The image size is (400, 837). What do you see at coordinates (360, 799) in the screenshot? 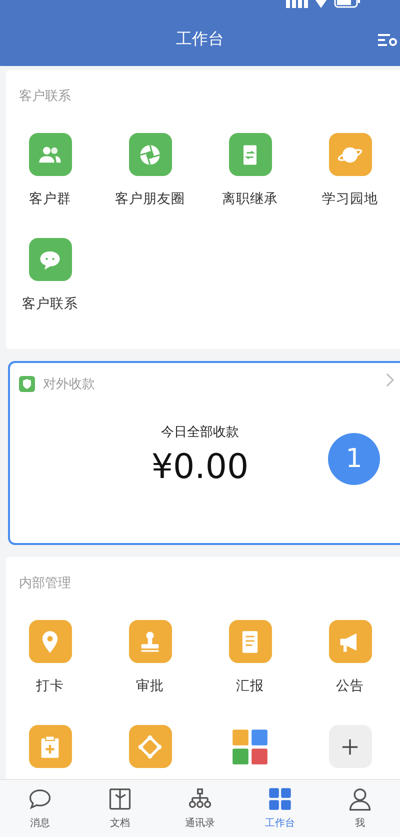
I see `person-icon` at bounding box center [360, 799].